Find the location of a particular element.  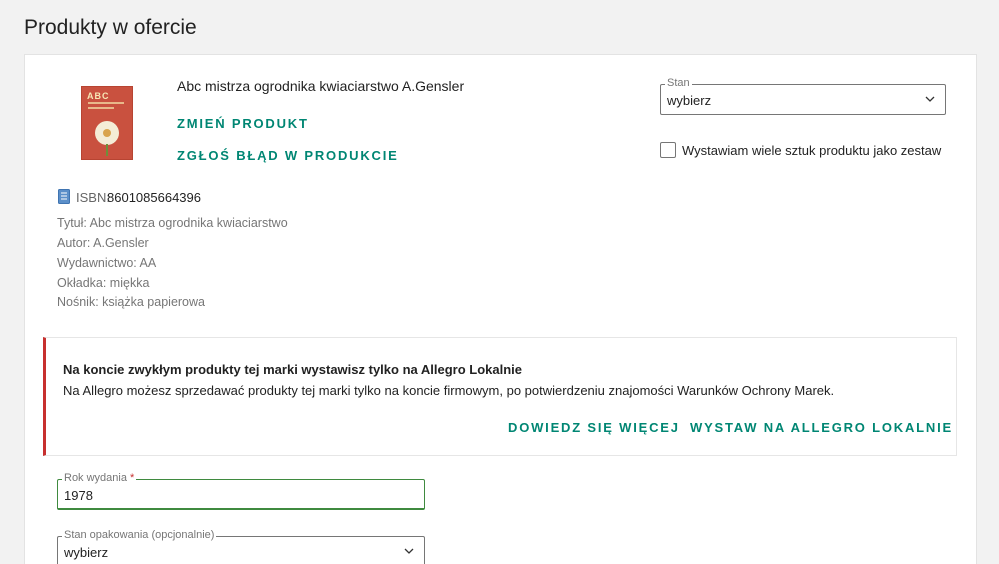

document-icon is located at coordinates (64, 196).